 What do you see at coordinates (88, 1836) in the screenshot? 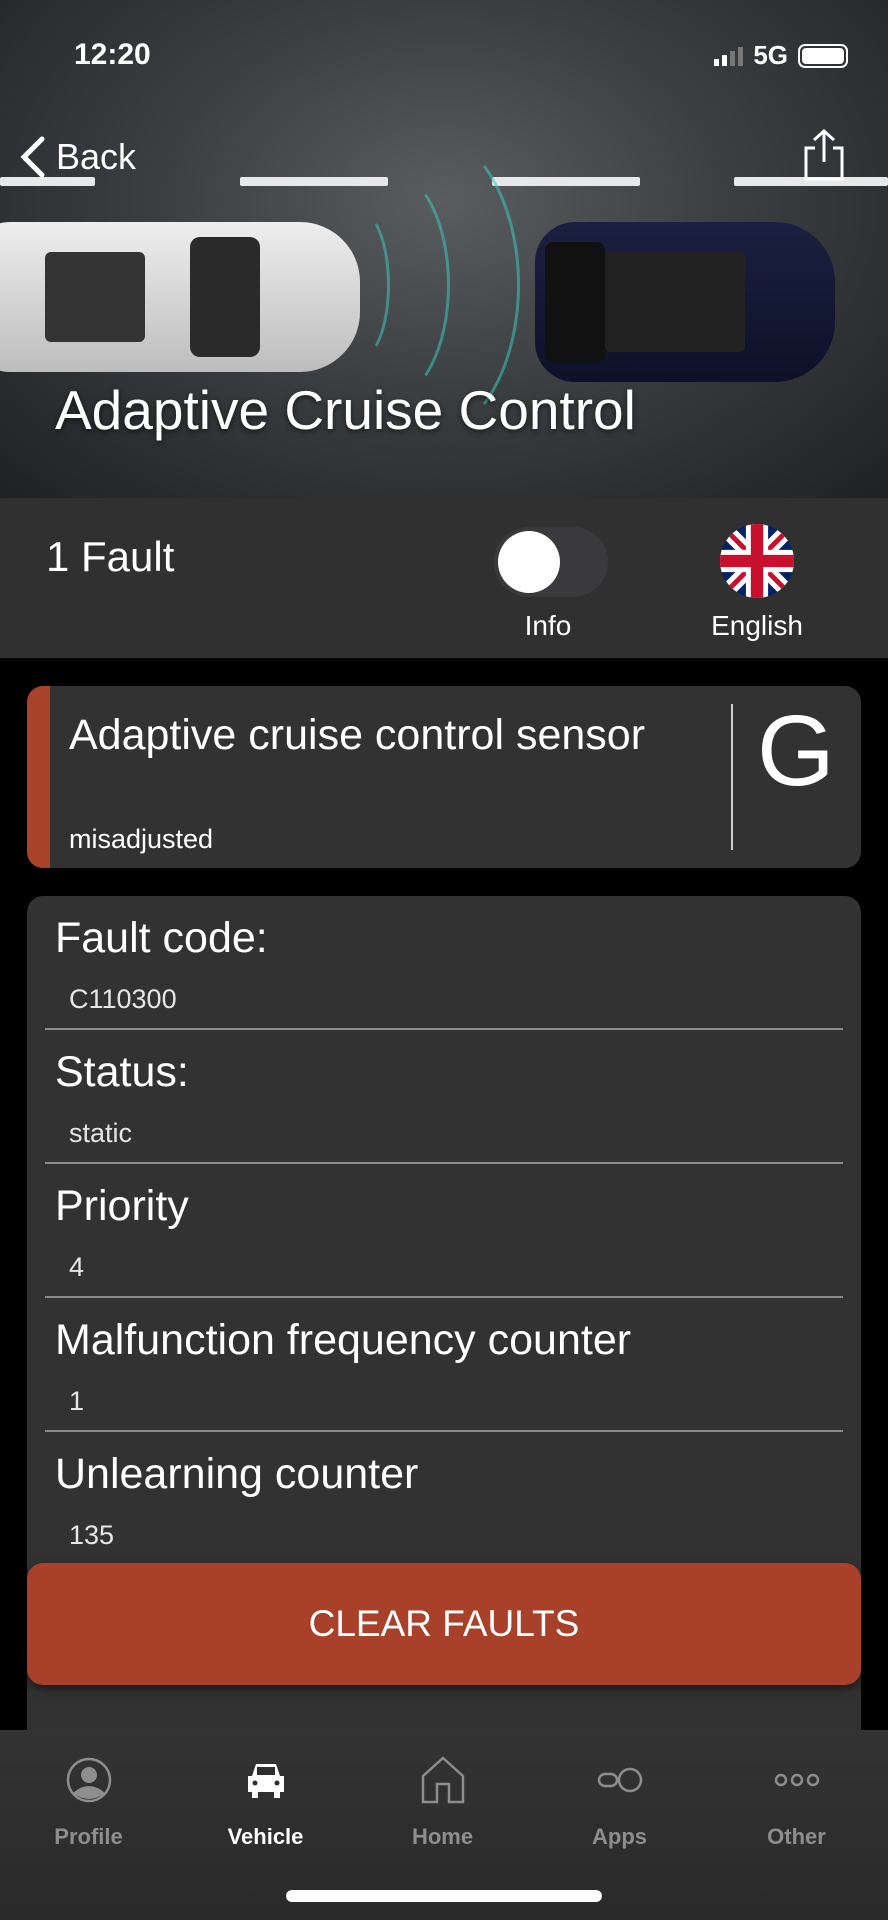
I see `tab-label: Profile` at bounding box center [88, 1836].